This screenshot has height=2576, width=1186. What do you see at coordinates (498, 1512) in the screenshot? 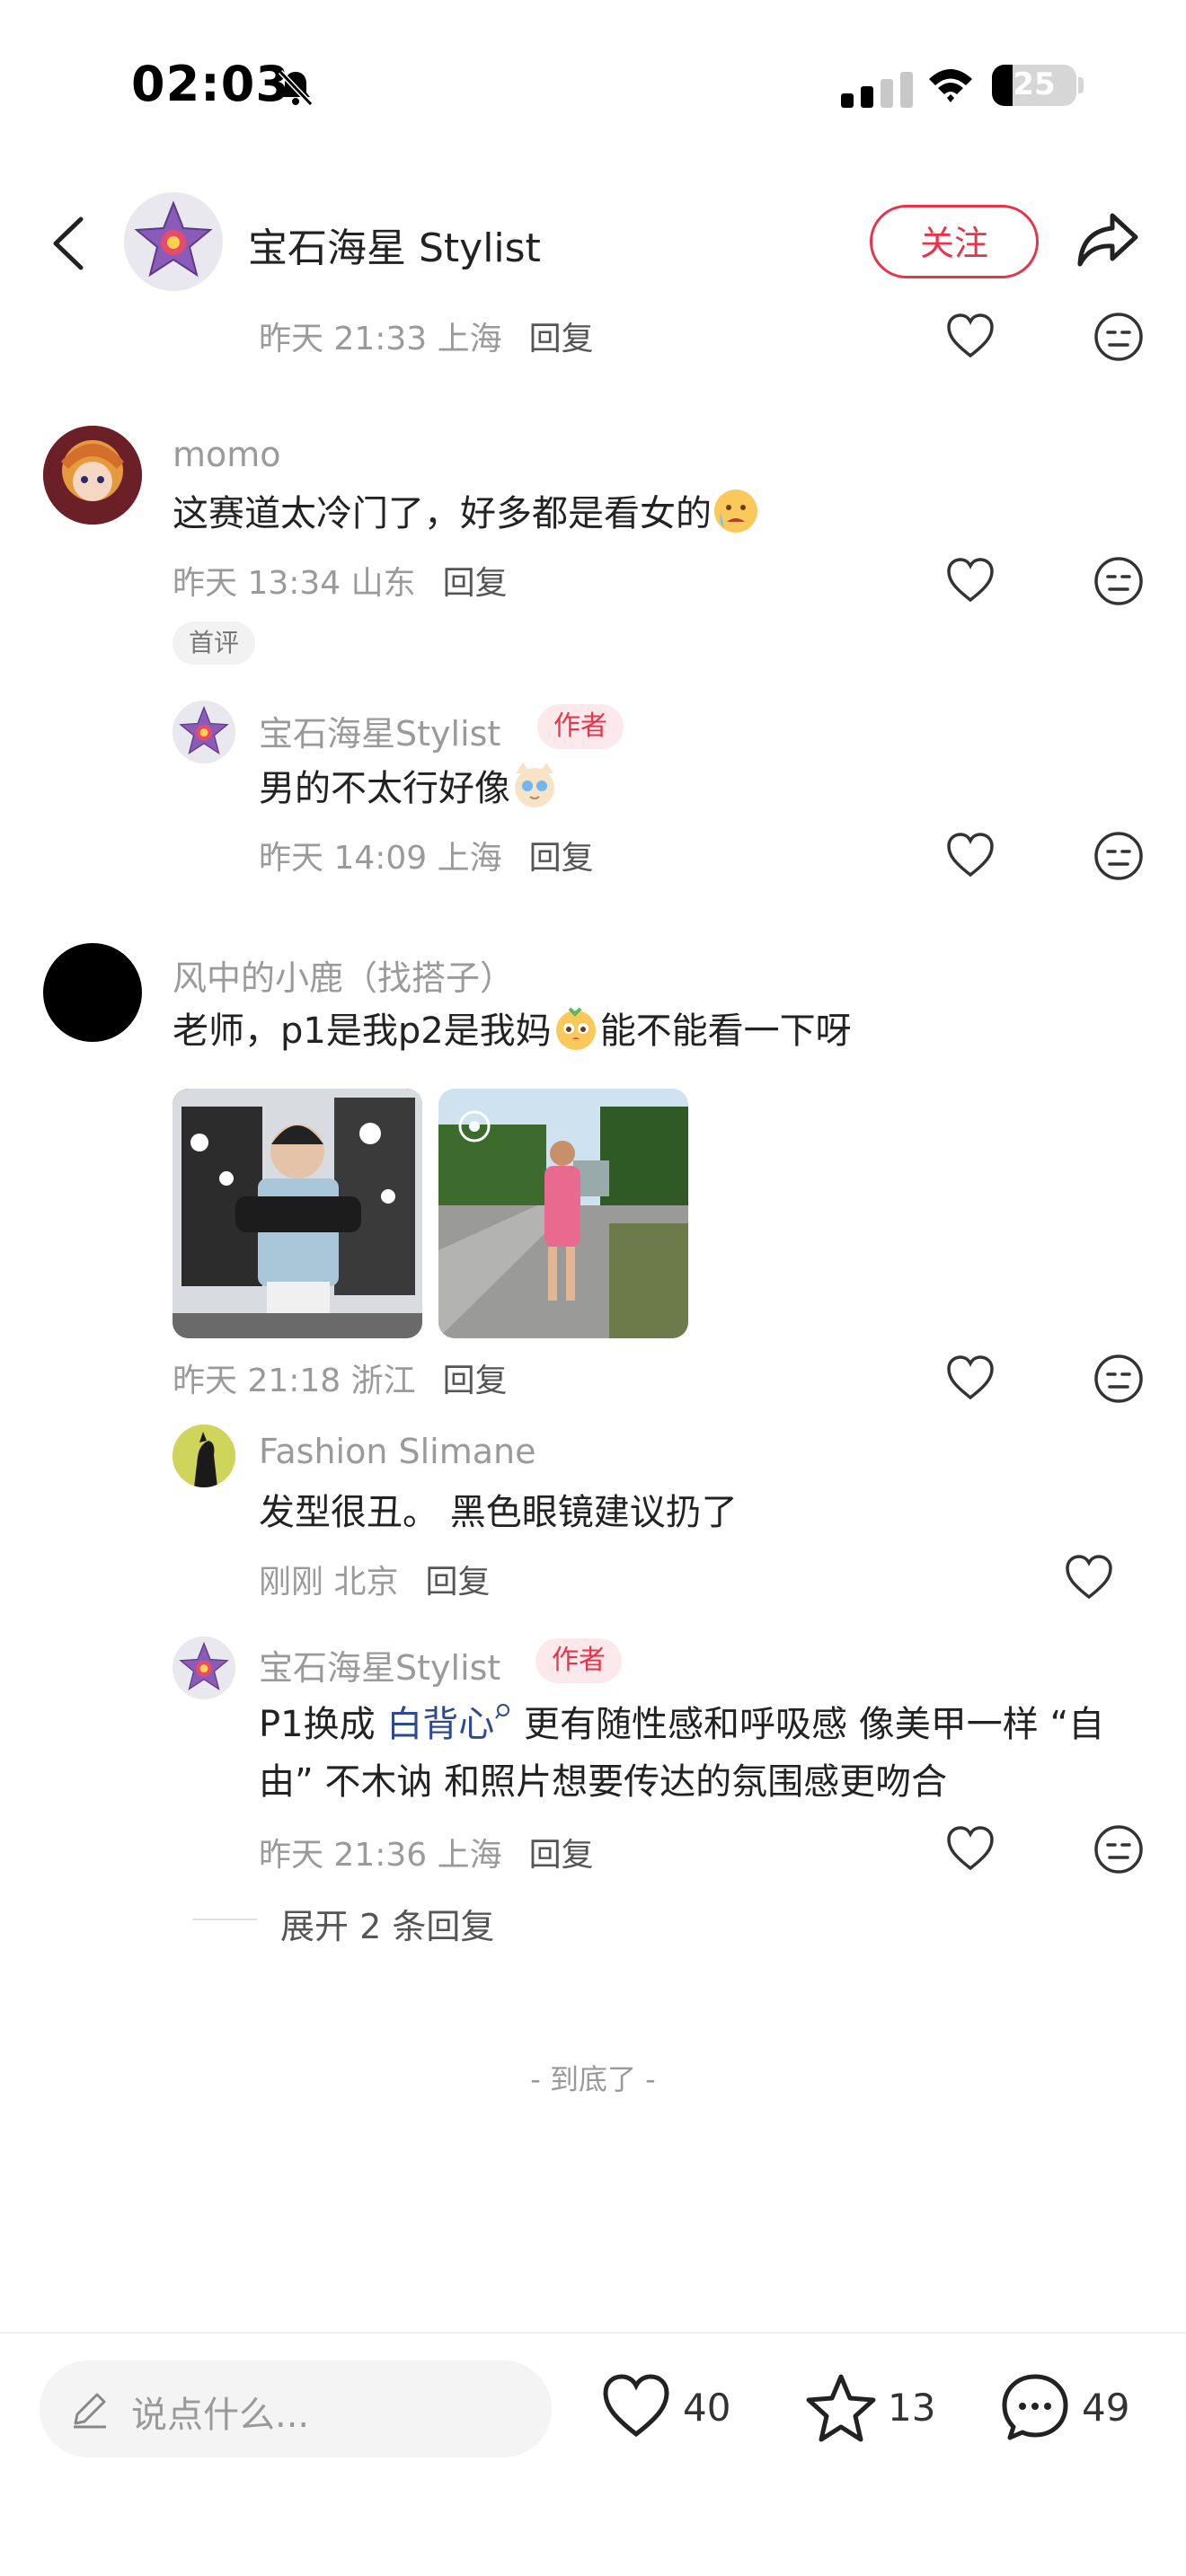
I see `reply-text: 发型很丑。 黑色眼镜建议扔了` at bounding box center [498, 1512].